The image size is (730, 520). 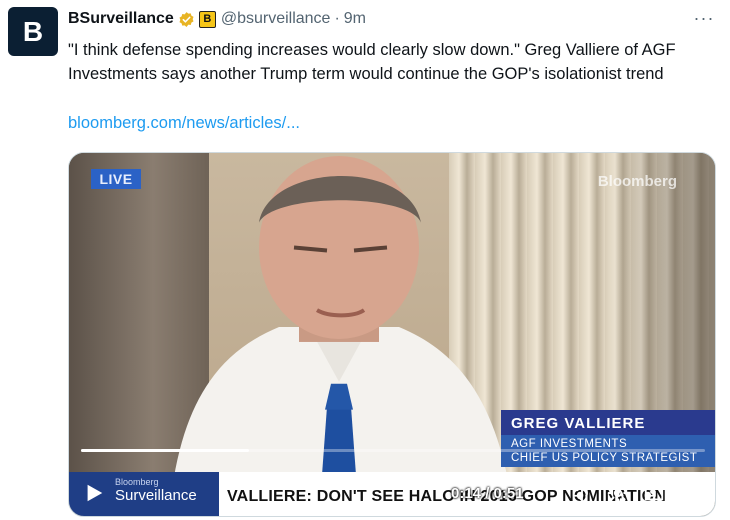 I want to click on bloomberg-watermark: Bloomberg, so click(x=637, y=181).